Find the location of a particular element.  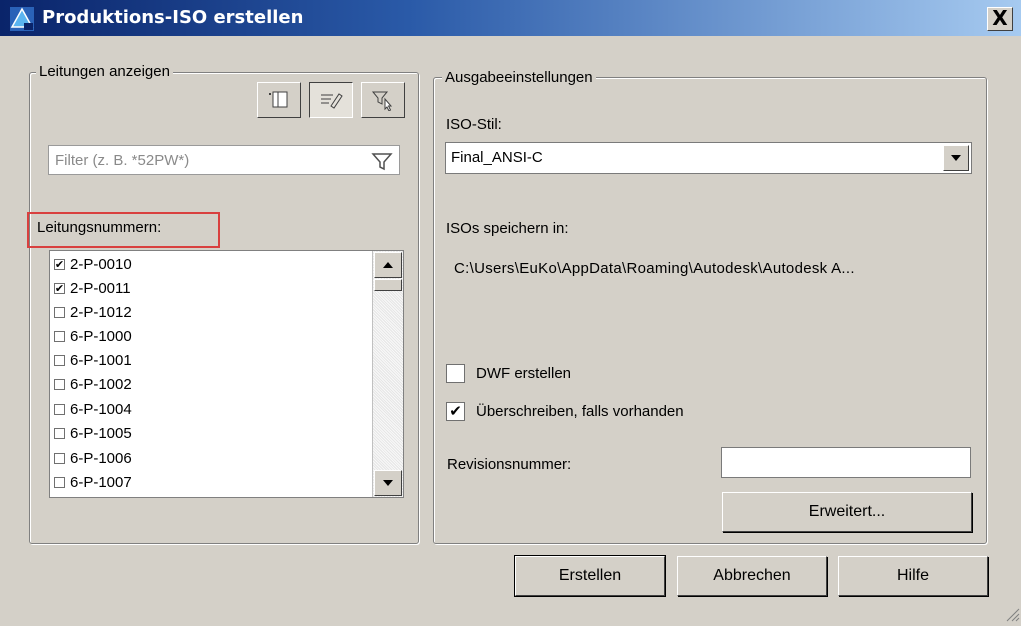

list-item: 6-P-1004 is located at coordinates (93, 409).